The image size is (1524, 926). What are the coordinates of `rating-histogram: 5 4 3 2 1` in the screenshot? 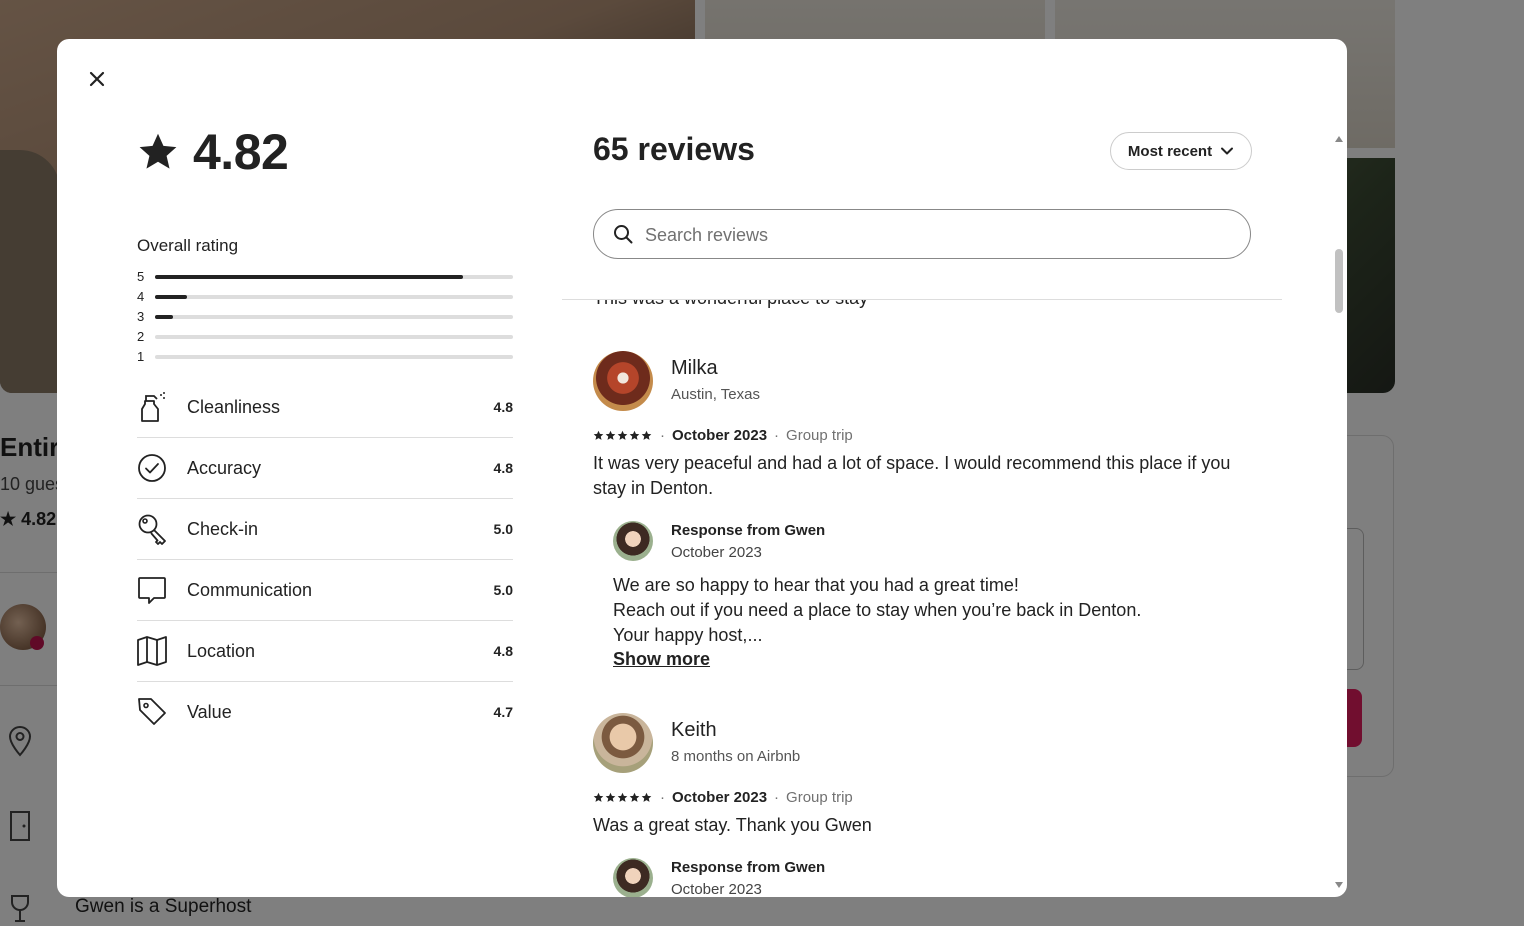 It's located at (325, 318).